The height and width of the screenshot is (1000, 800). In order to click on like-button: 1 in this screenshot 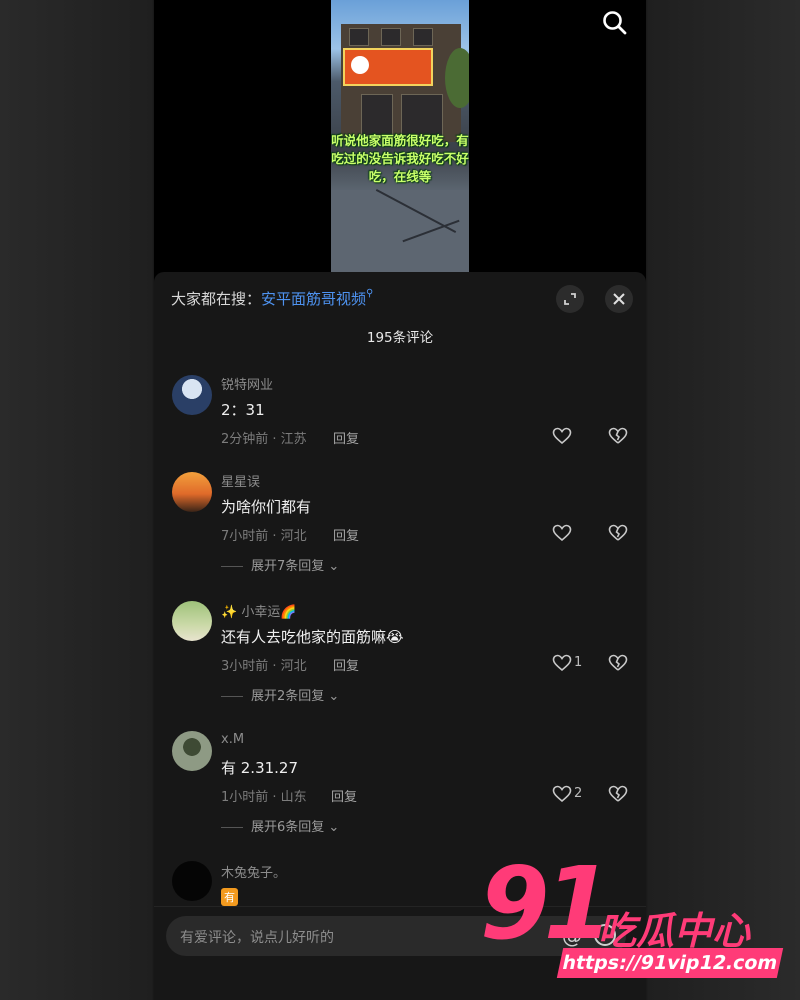, I will do `click(572, 664)`.